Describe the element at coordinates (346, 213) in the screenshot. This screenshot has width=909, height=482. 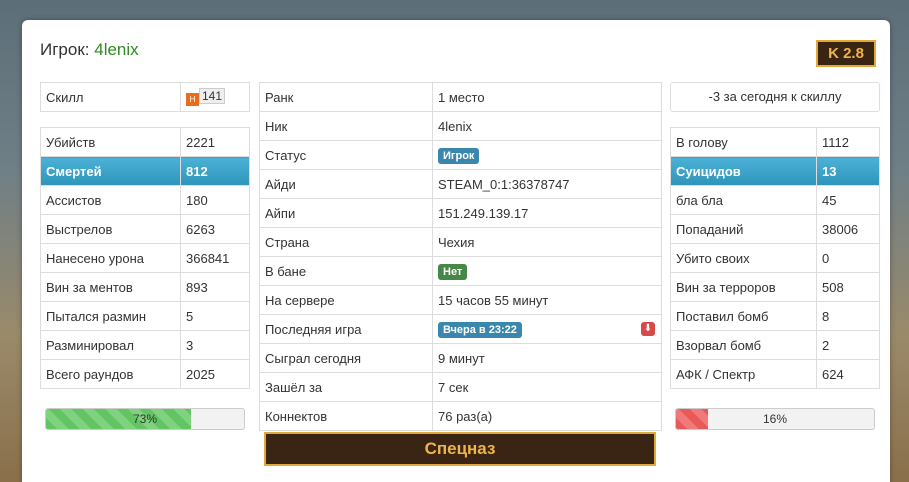
I see `info-label: Айпи` at that location.